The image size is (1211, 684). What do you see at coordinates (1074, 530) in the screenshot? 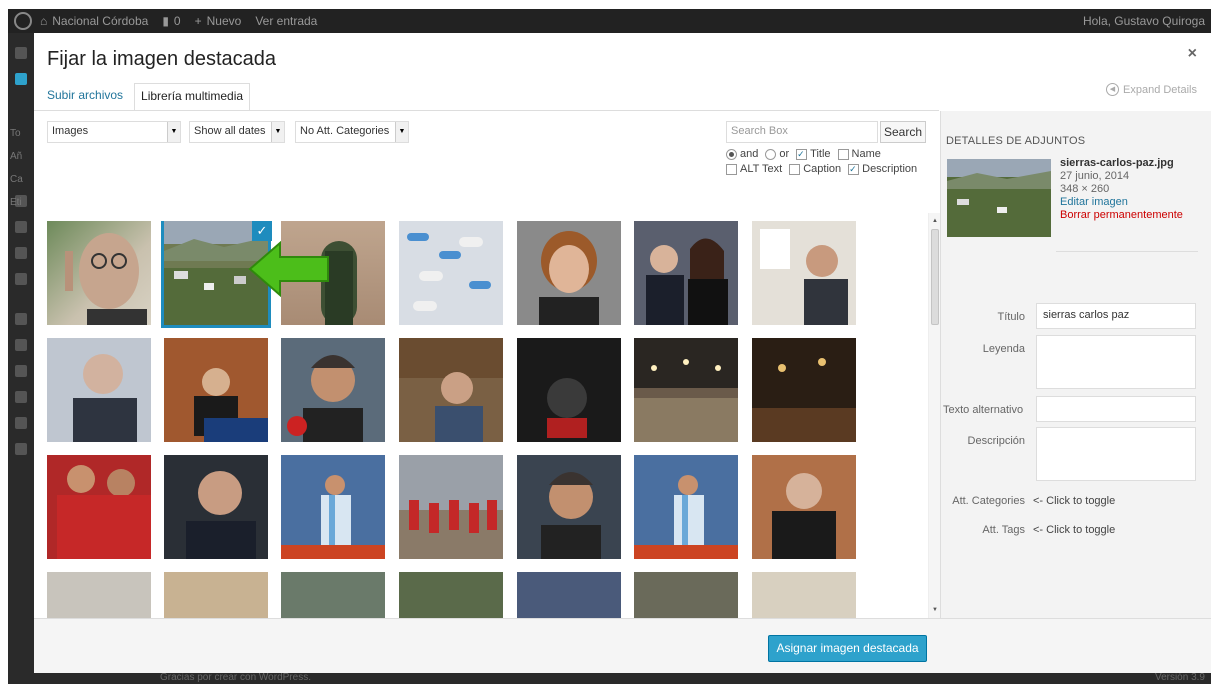
I see `att-tags-toggle: <- Click to toggle` at bounding box center [1074, 530].